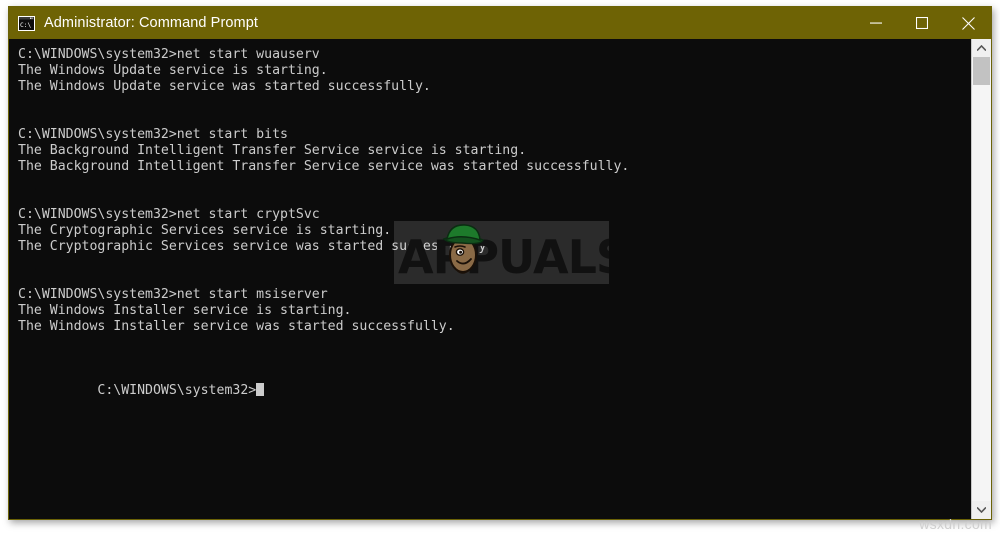  I want to click on console-prompt-line: C:\WINDOWS\system32>, so click(494, 382).